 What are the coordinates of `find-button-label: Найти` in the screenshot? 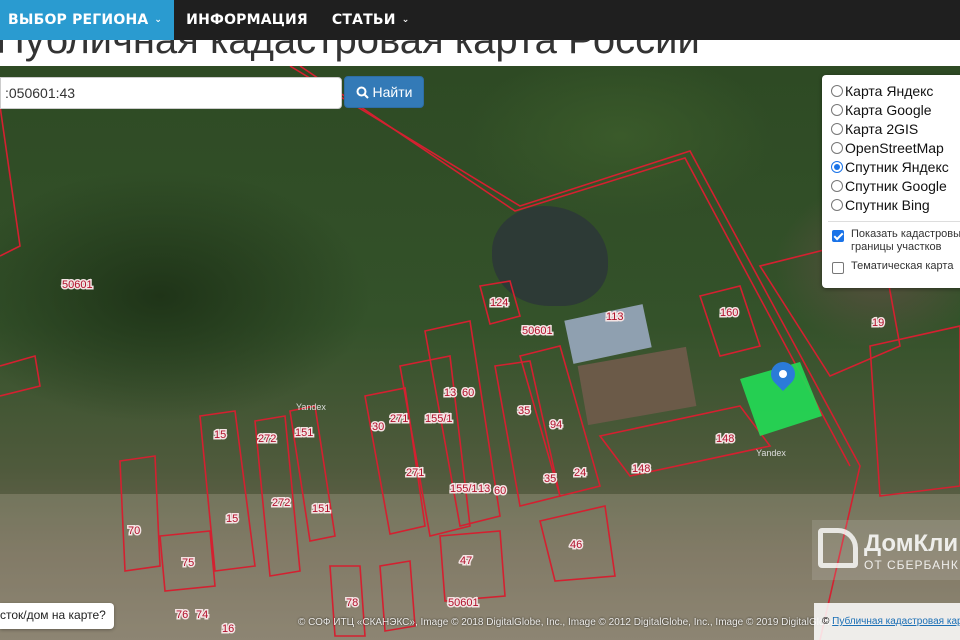 It's located at (392, 92).